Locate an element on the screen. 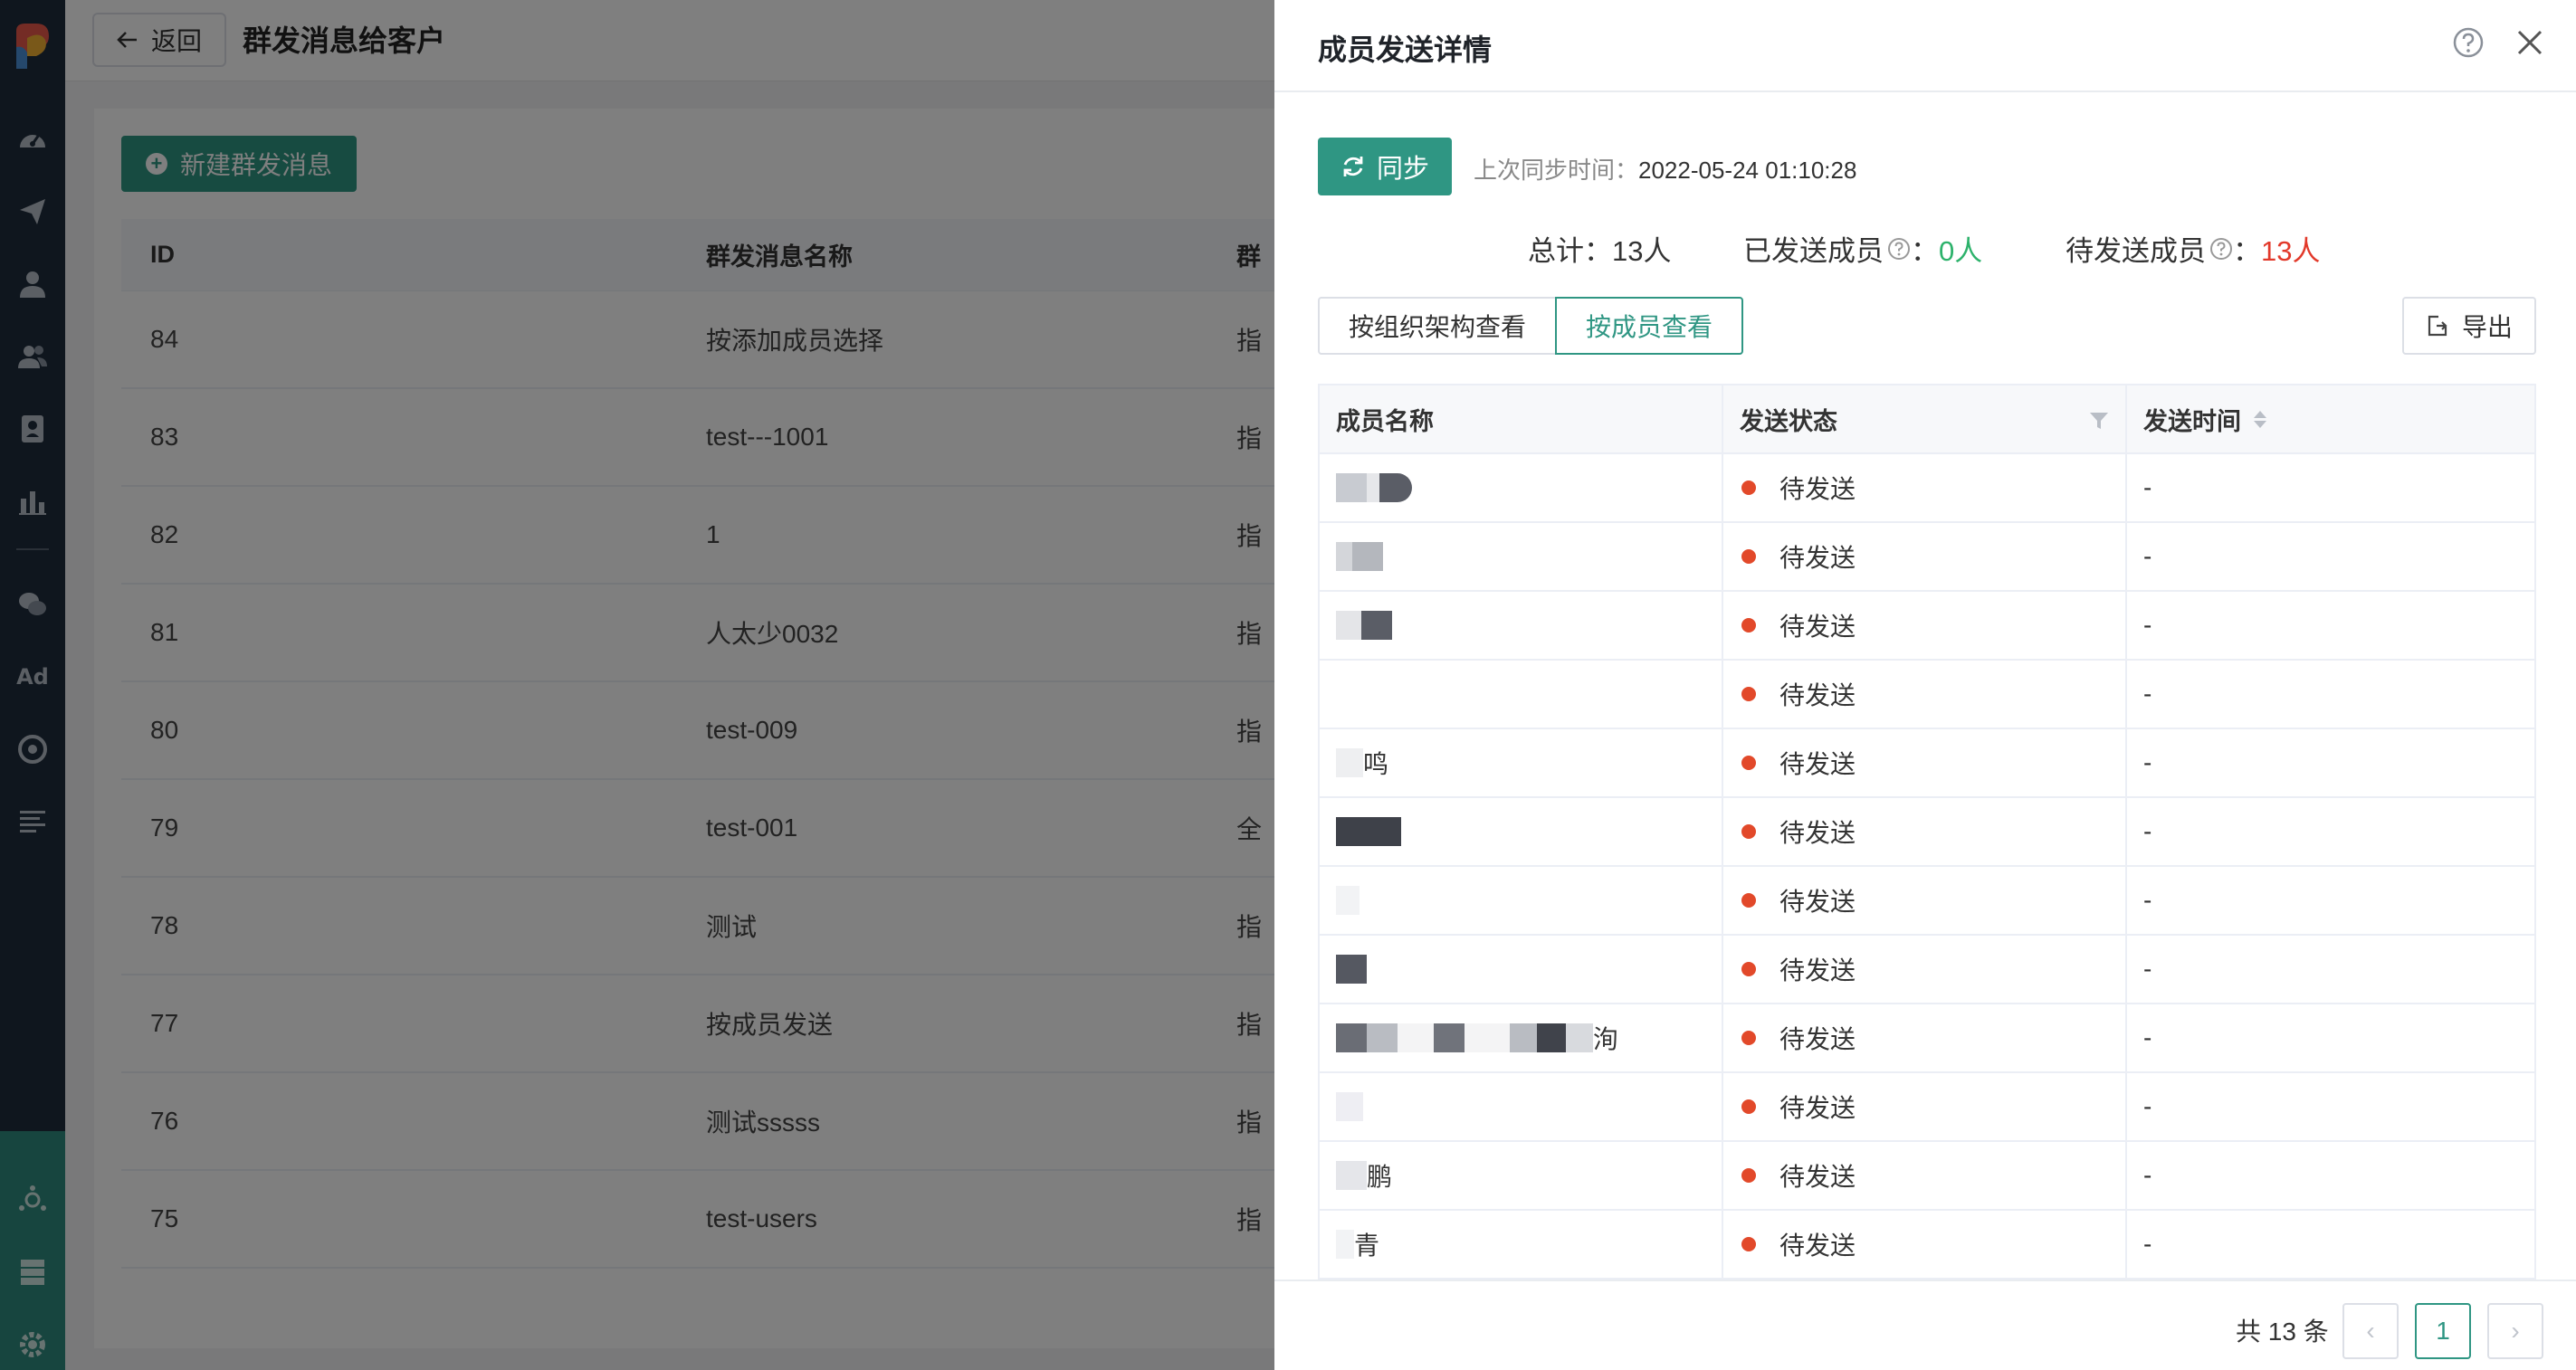 This screenshot has height=1370, width=2576. member-name-cell: 洵 is located at coordinates (1521, 1037).